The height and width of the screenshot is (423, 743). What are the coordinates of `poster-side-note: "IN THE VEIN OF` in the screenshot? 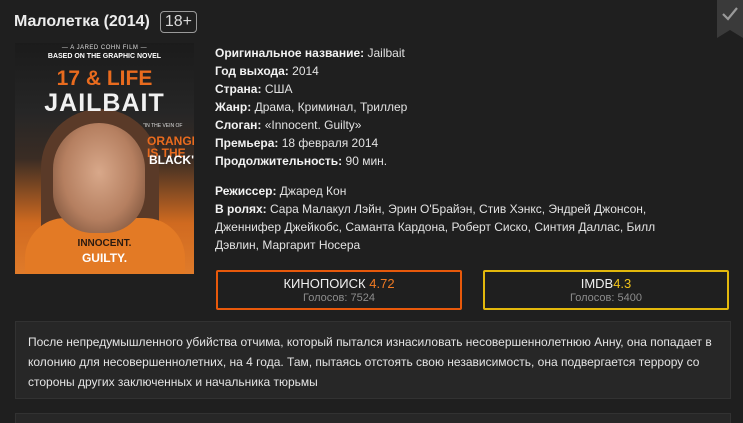 It's located at (163, 126).